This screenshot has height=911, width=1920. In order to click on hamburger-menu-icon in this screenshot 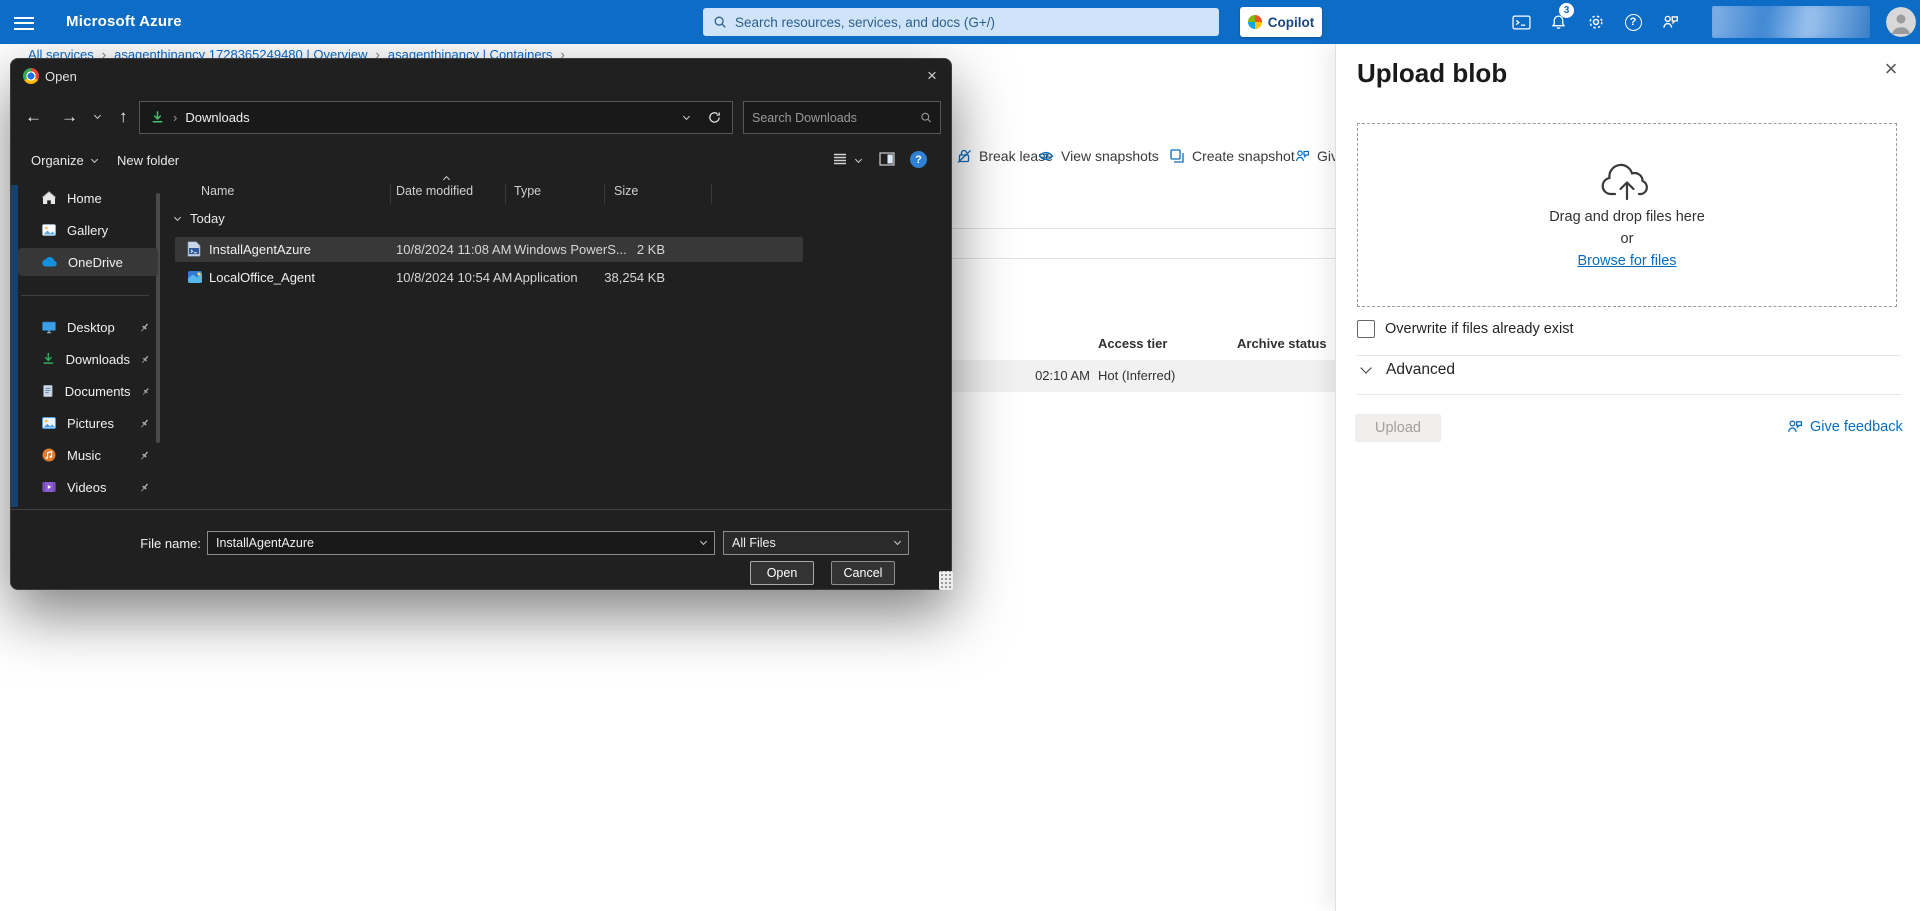, I will do `click(25, 22)`.